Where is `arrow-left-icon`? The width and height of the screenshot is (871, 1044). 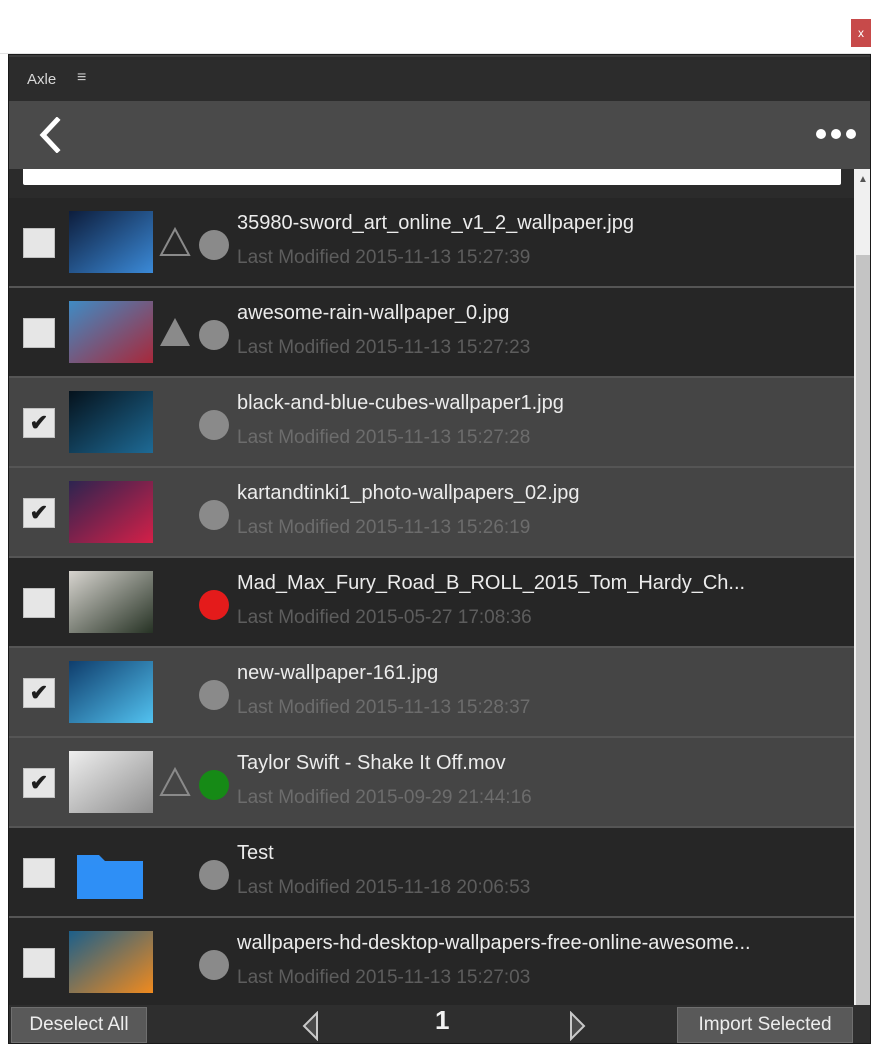
arrow-left-icon is located at coordinates (311, 1026).